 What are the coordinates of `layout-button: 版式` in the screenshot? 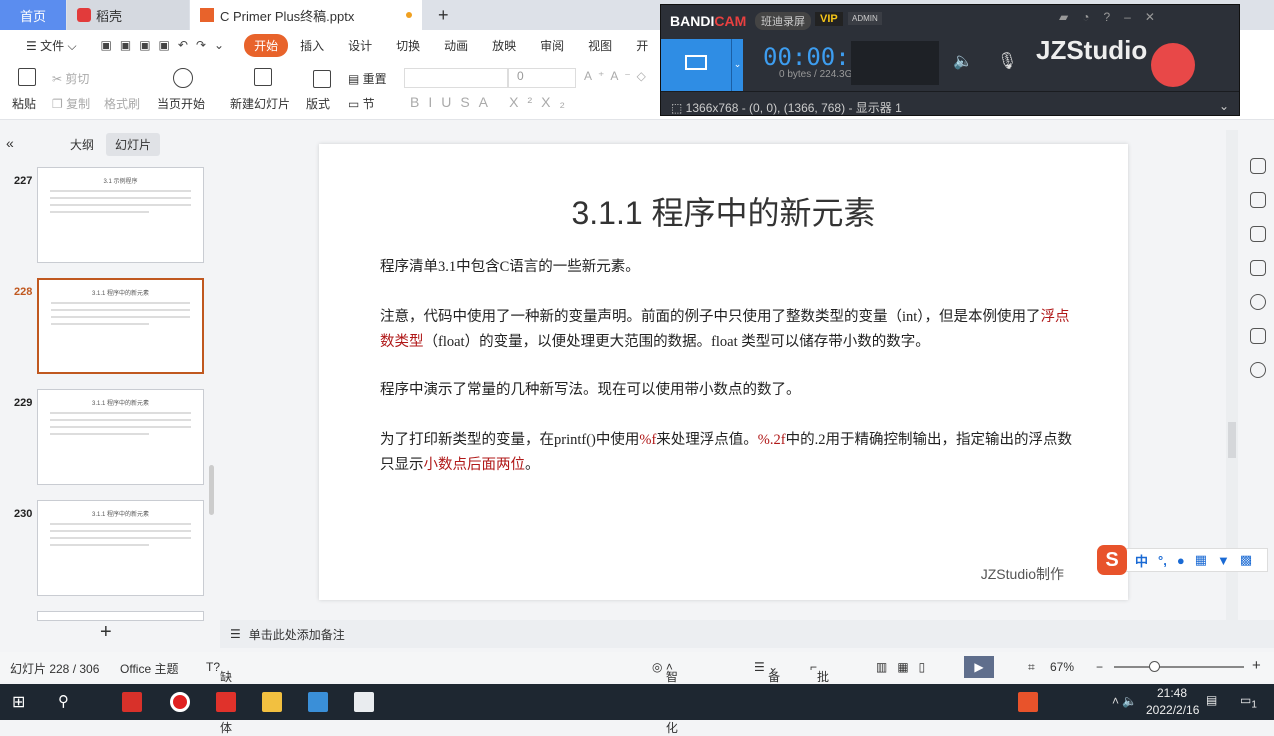 It's located at (318, 103).